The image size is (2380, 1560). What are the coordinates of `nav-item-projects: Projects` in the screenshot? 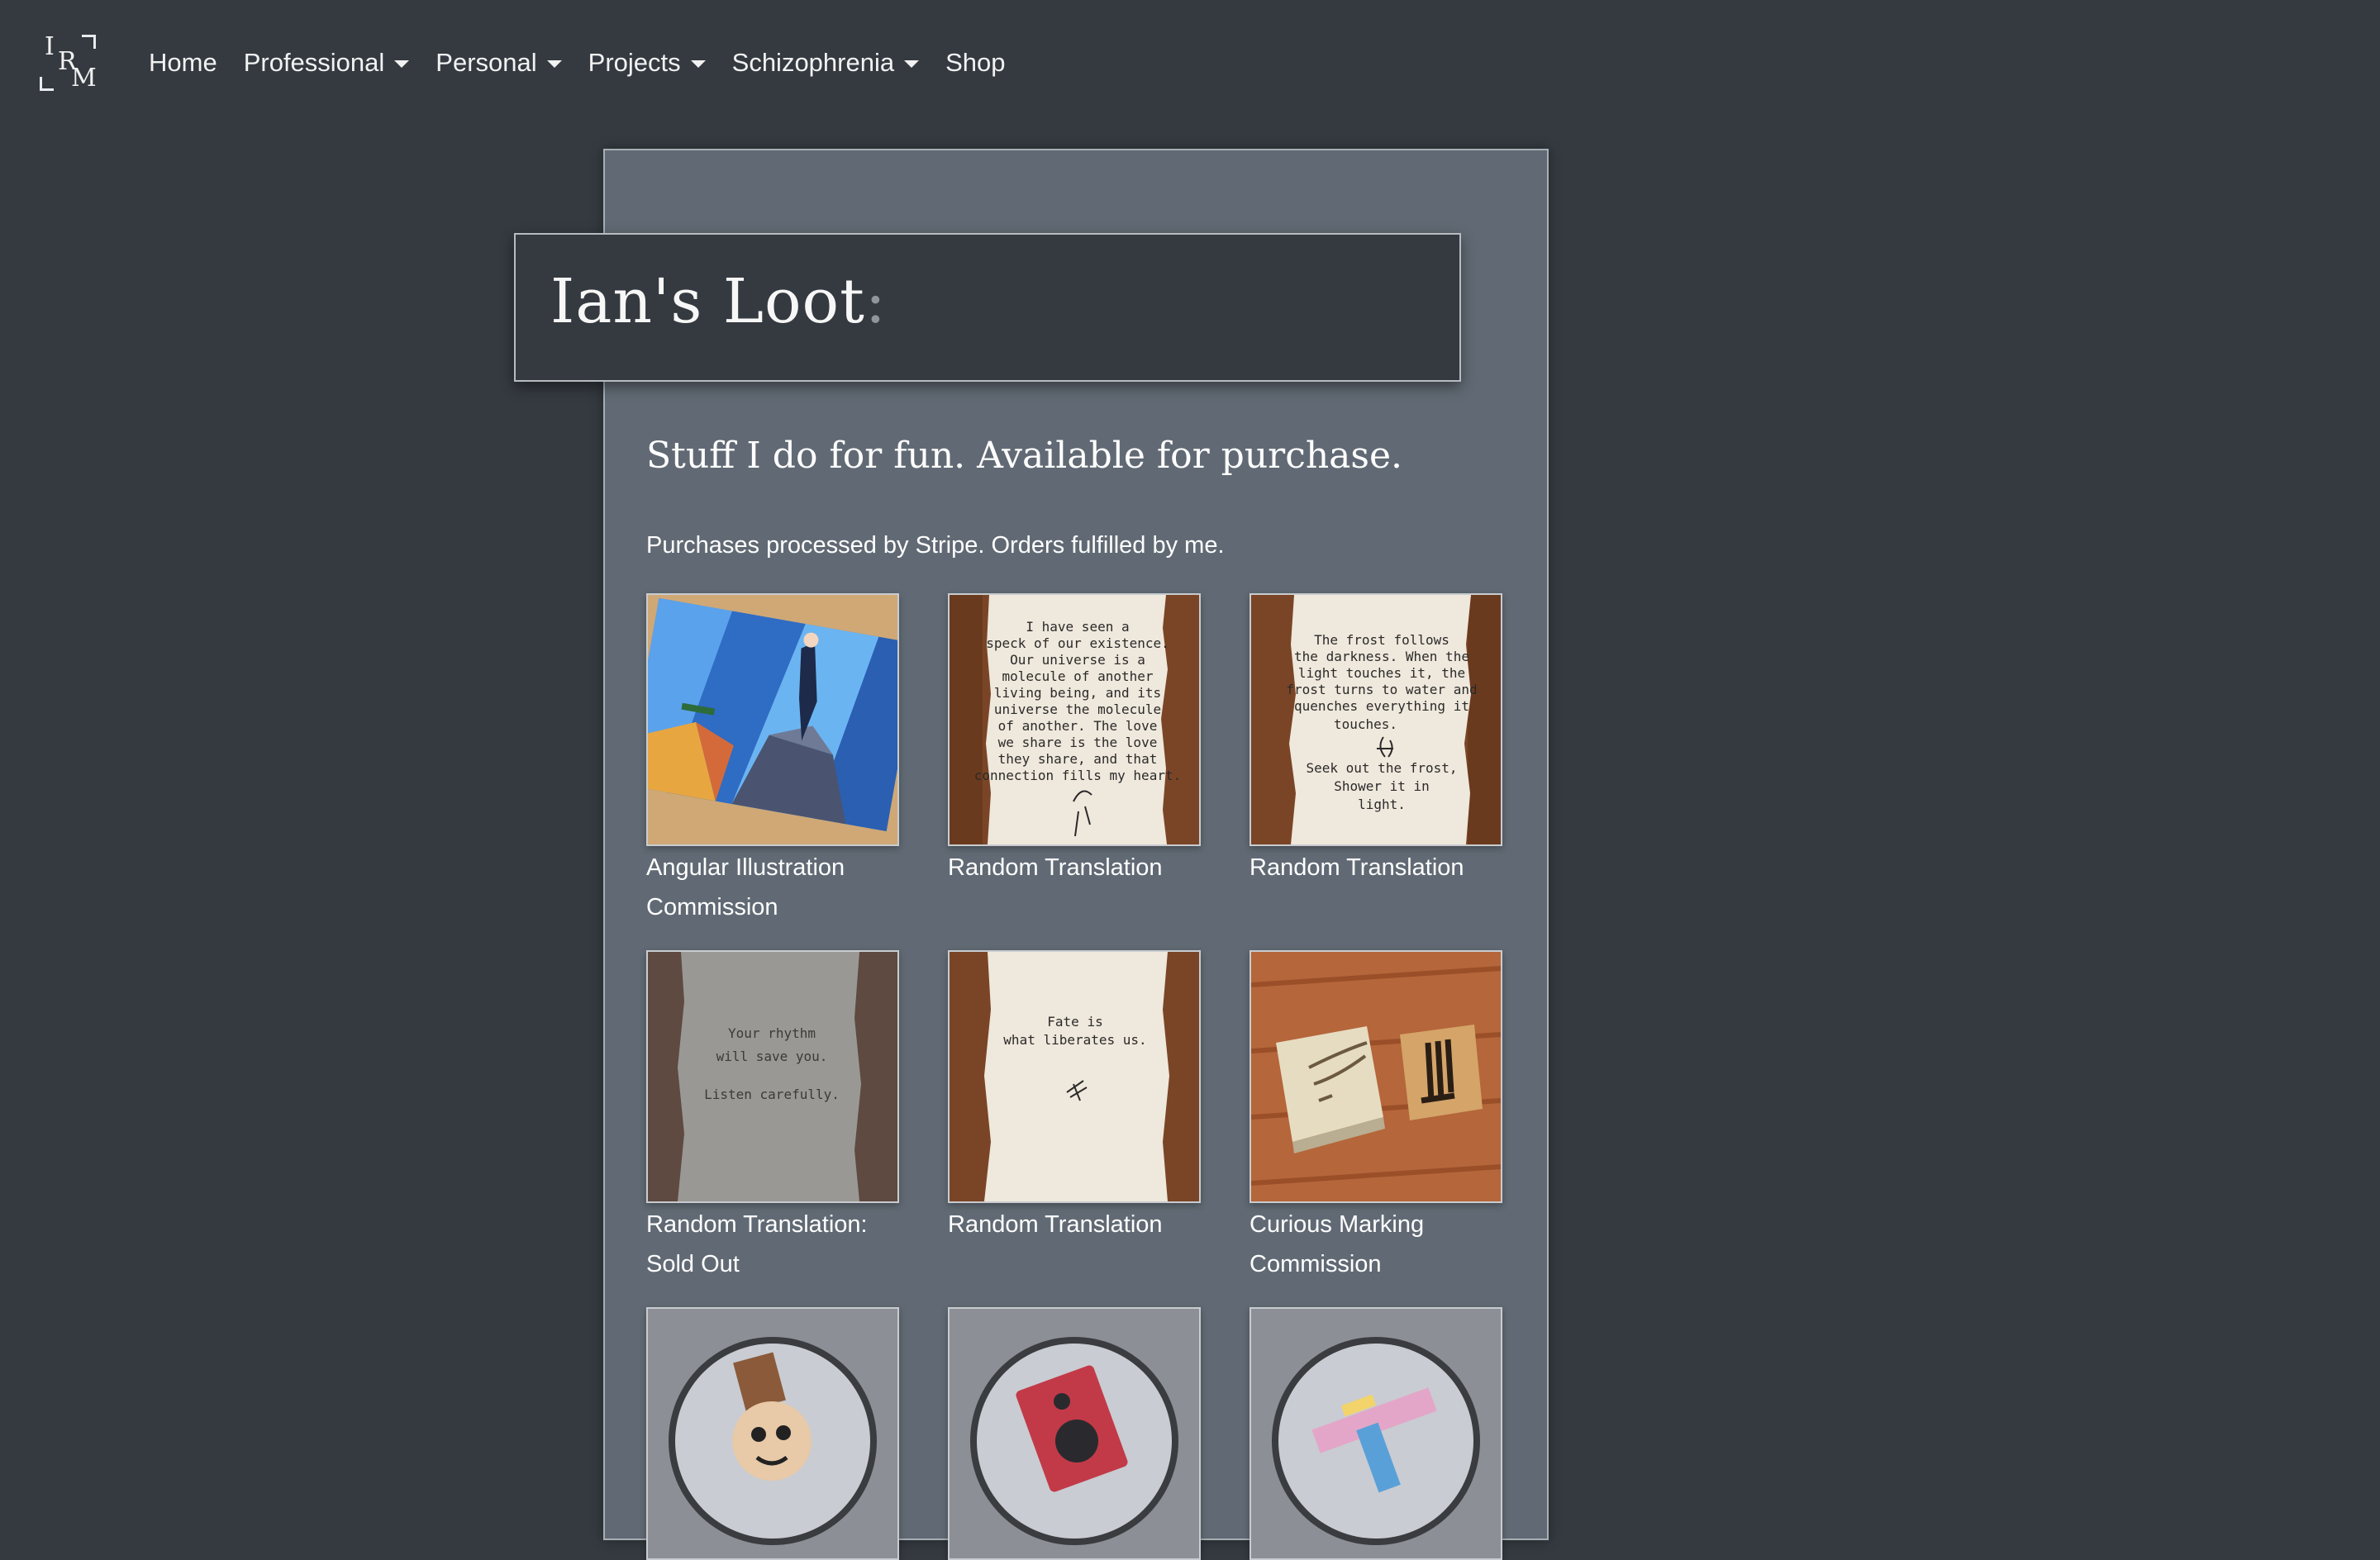 It's located at (647, 63).